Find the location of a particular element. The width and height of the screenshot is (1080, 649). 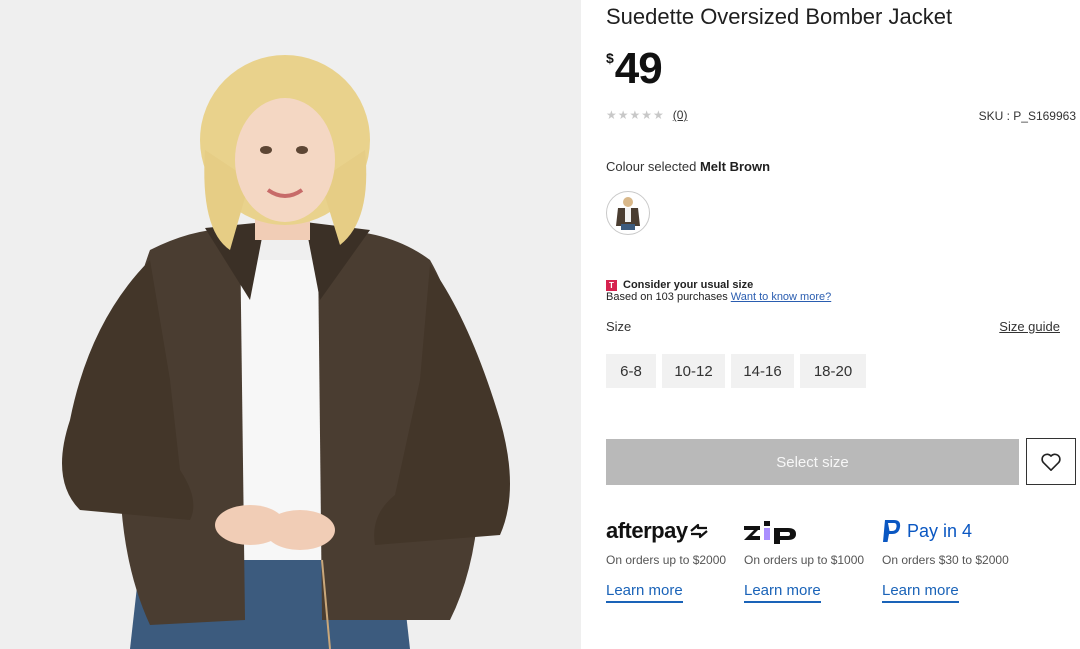

wishlist-button is located at coordinates (1051, 461).